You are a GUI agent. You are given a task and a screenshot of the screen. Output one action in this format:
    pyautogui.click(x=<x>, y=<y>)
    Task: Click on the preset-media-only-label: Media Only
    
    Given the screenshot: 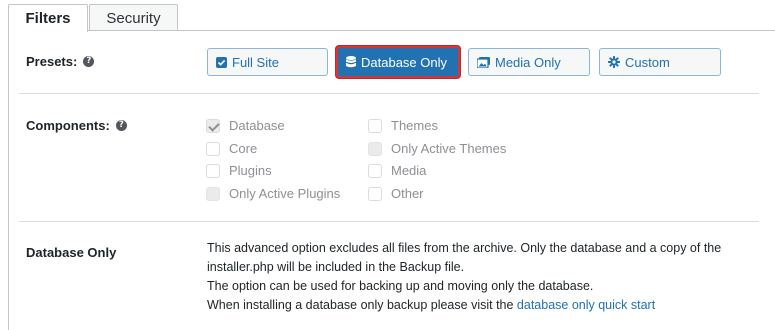 What is the action you would take?
    pyautogui.click(x=528, y=62)
    